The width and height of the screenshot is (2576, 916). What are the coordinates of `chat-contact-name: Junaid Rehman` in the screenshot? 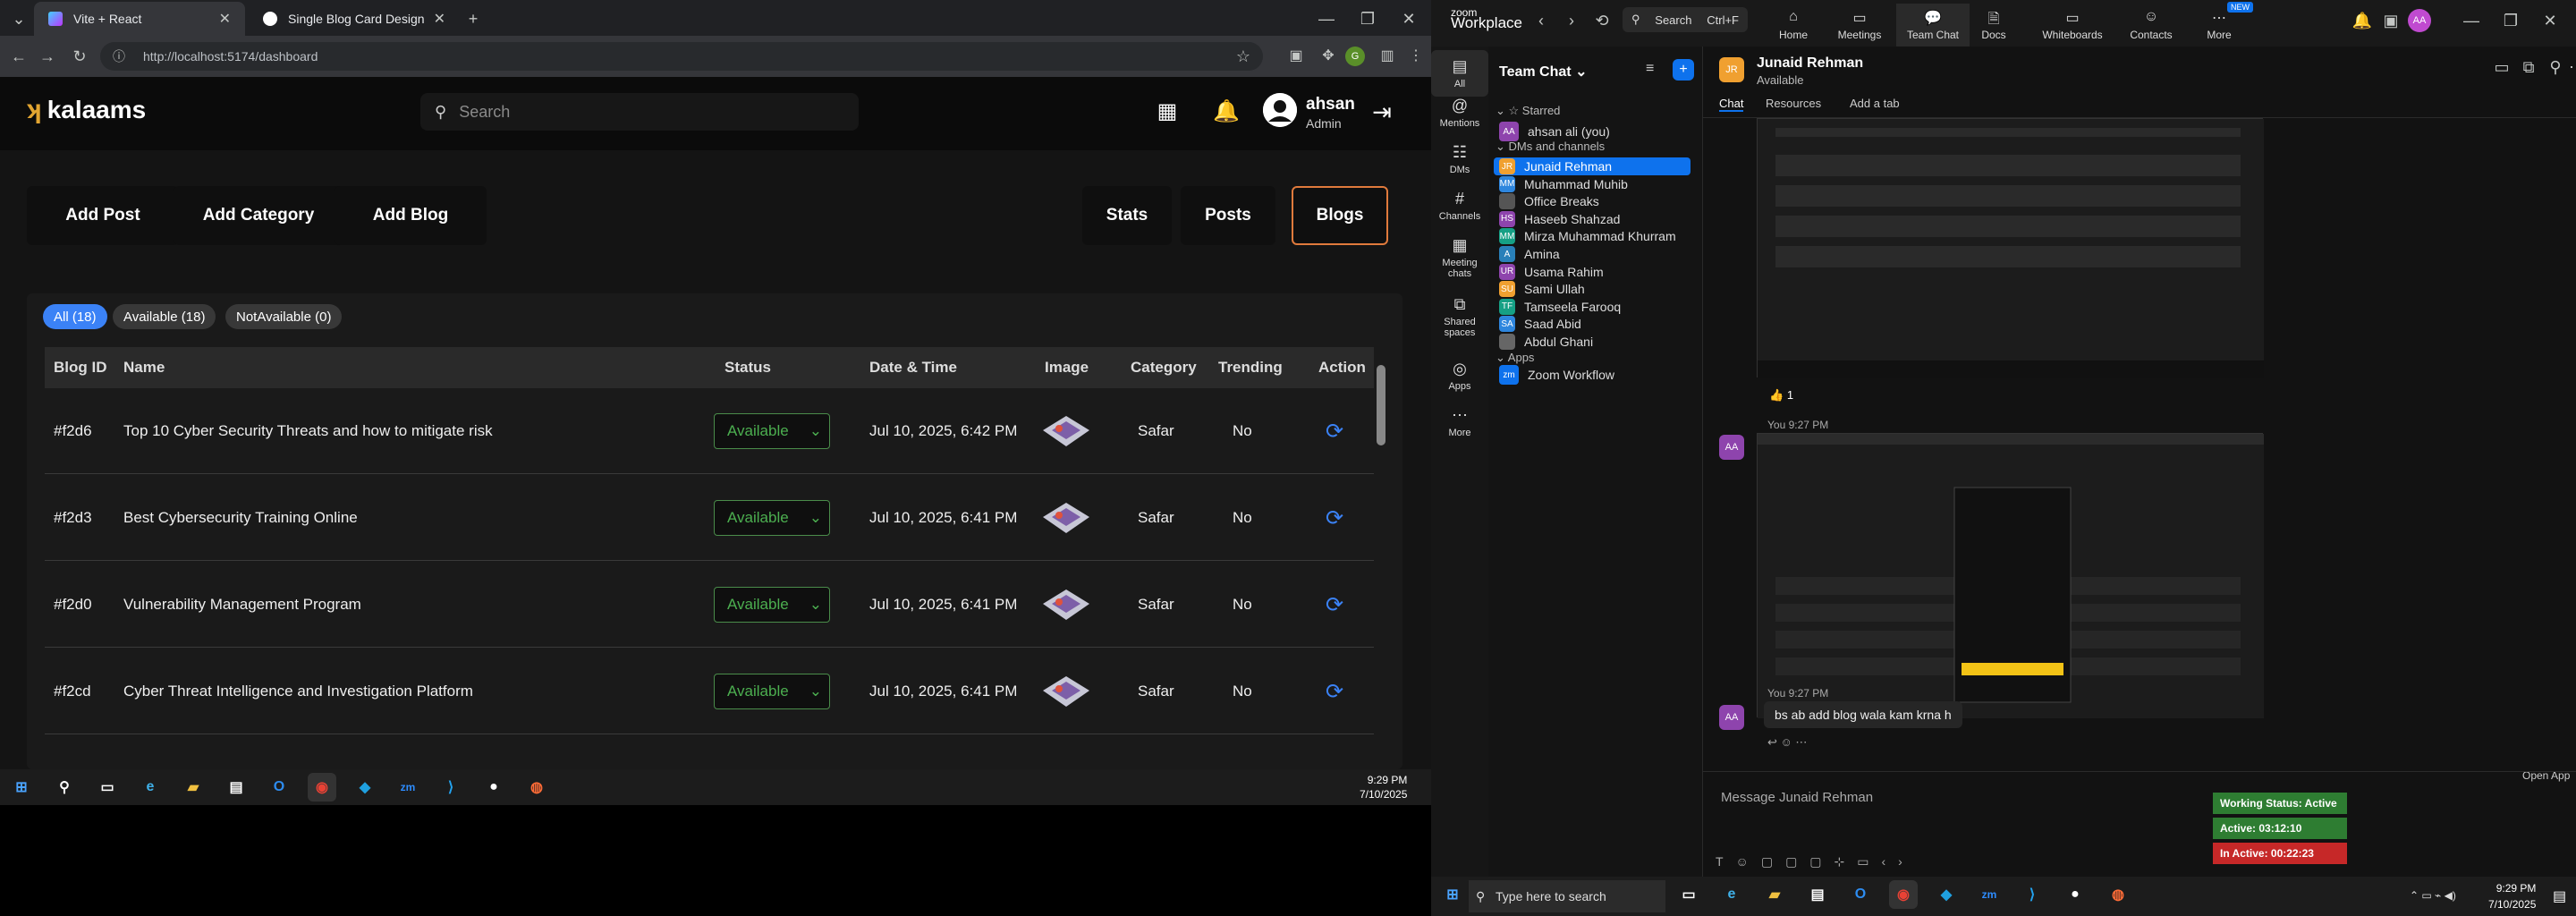 It's located at (1810, 63).